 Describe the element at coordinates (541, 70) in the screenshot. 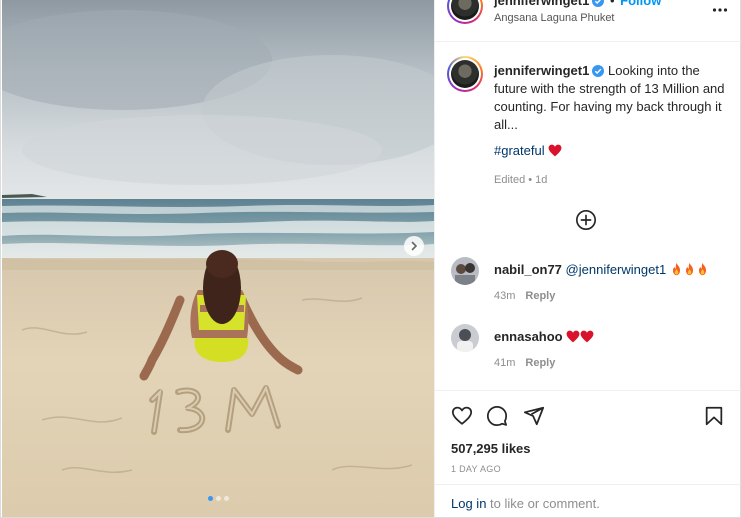

I see `caption-username: jenniferwinget1` at that location.